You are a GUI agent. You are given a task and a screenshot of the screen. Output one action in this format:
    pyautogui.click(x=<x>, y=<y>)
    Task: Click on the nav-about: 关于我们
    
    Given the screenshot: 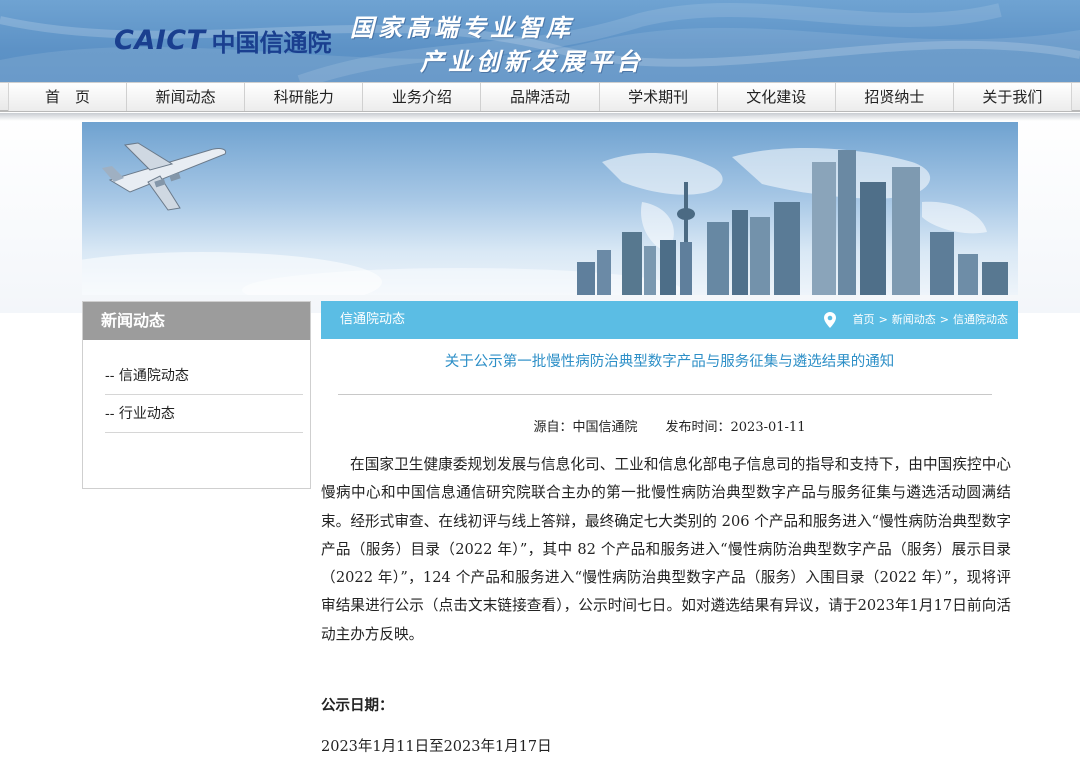 What is the action you would take?
    pyautogui.click(x=1012, y=97)
    